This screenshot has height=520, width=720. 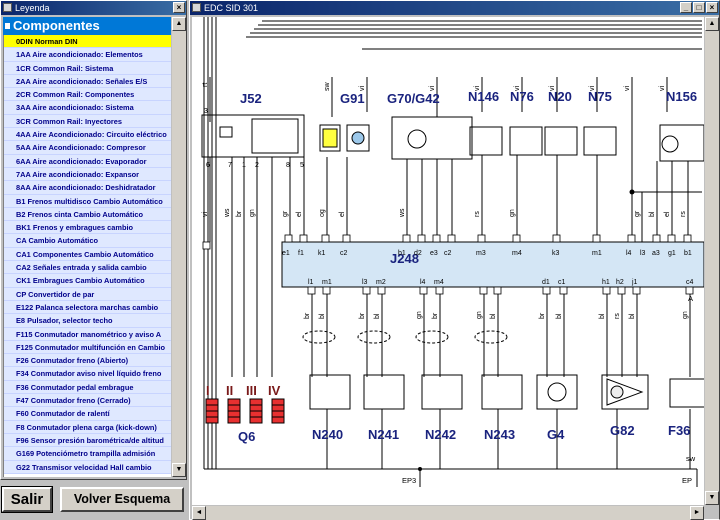 What do you see at coordinates (27, 499) in the screenshot?
I see `salir-button: Salir` at bounding box center [27, 499].